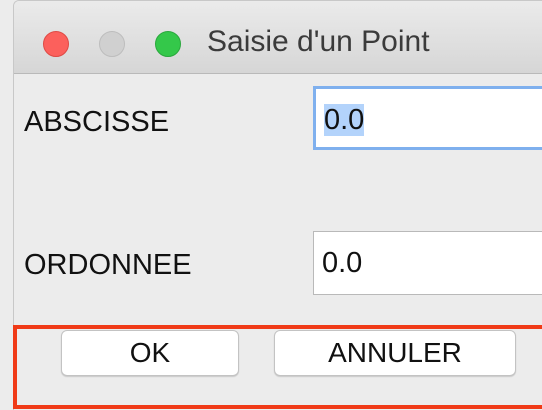  What do you see at coordinates (395, 353) in the screenshot?
I see `cancel-button: ANNULER` at bounding box center [395, 353].